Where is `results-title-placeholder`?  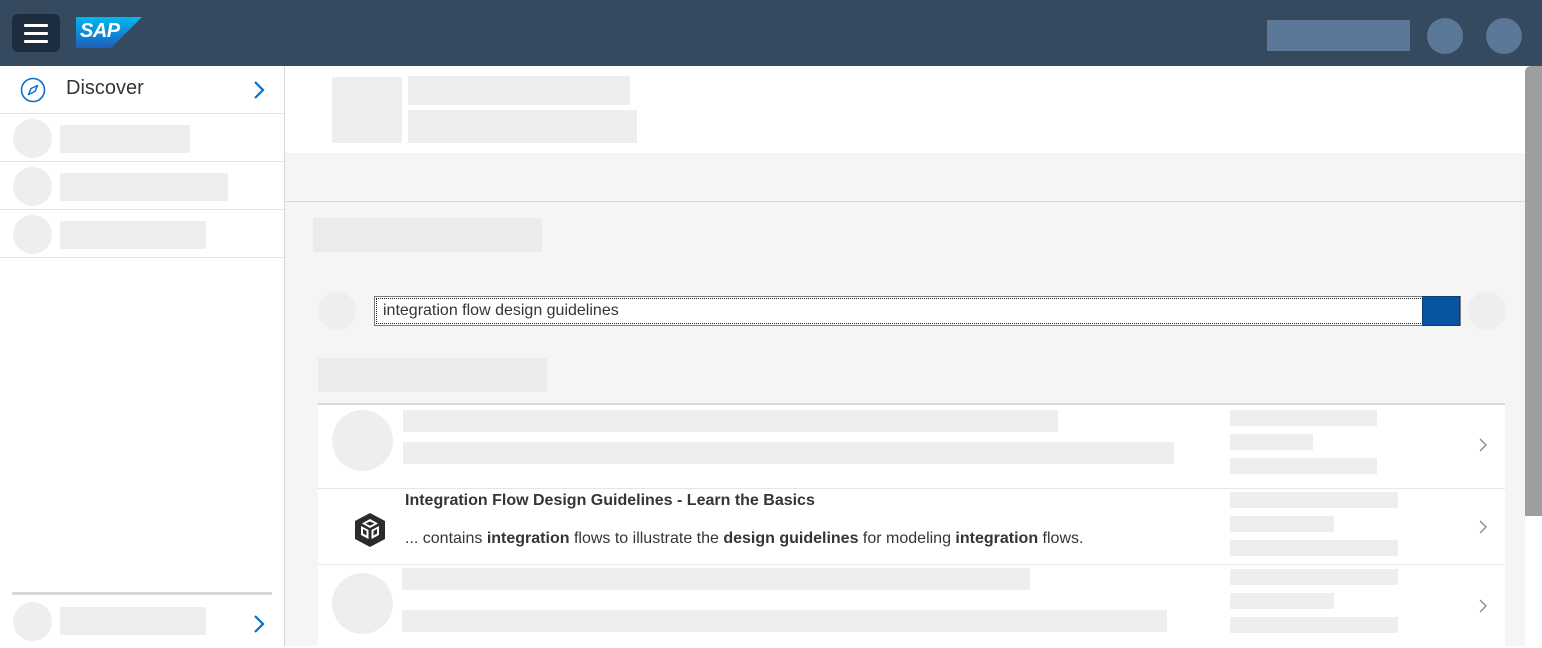 results-title-placeholder is located at coordinates (432, 375).